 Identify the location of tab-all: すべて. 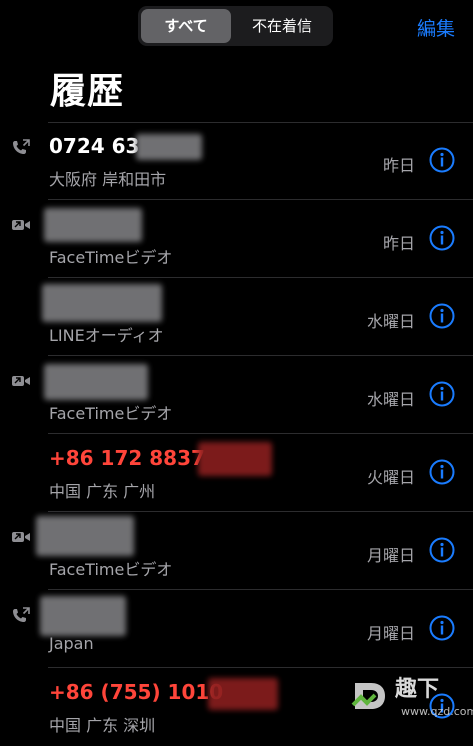
(186, 26).